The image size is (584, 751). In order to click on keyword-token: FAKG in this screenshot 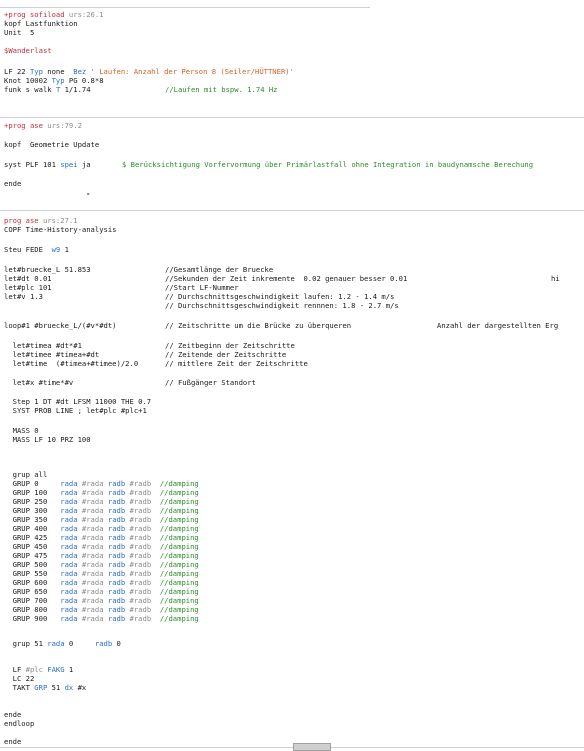, I will do `click(53, 669)`.